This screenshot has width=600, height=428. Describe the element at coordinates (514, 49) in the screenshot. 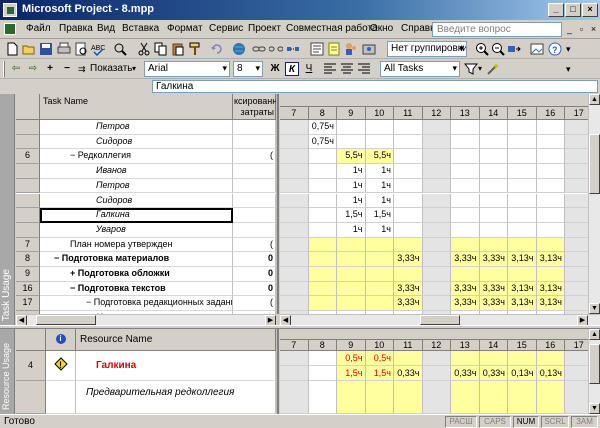

I see `go-to-task-icon` at that location.